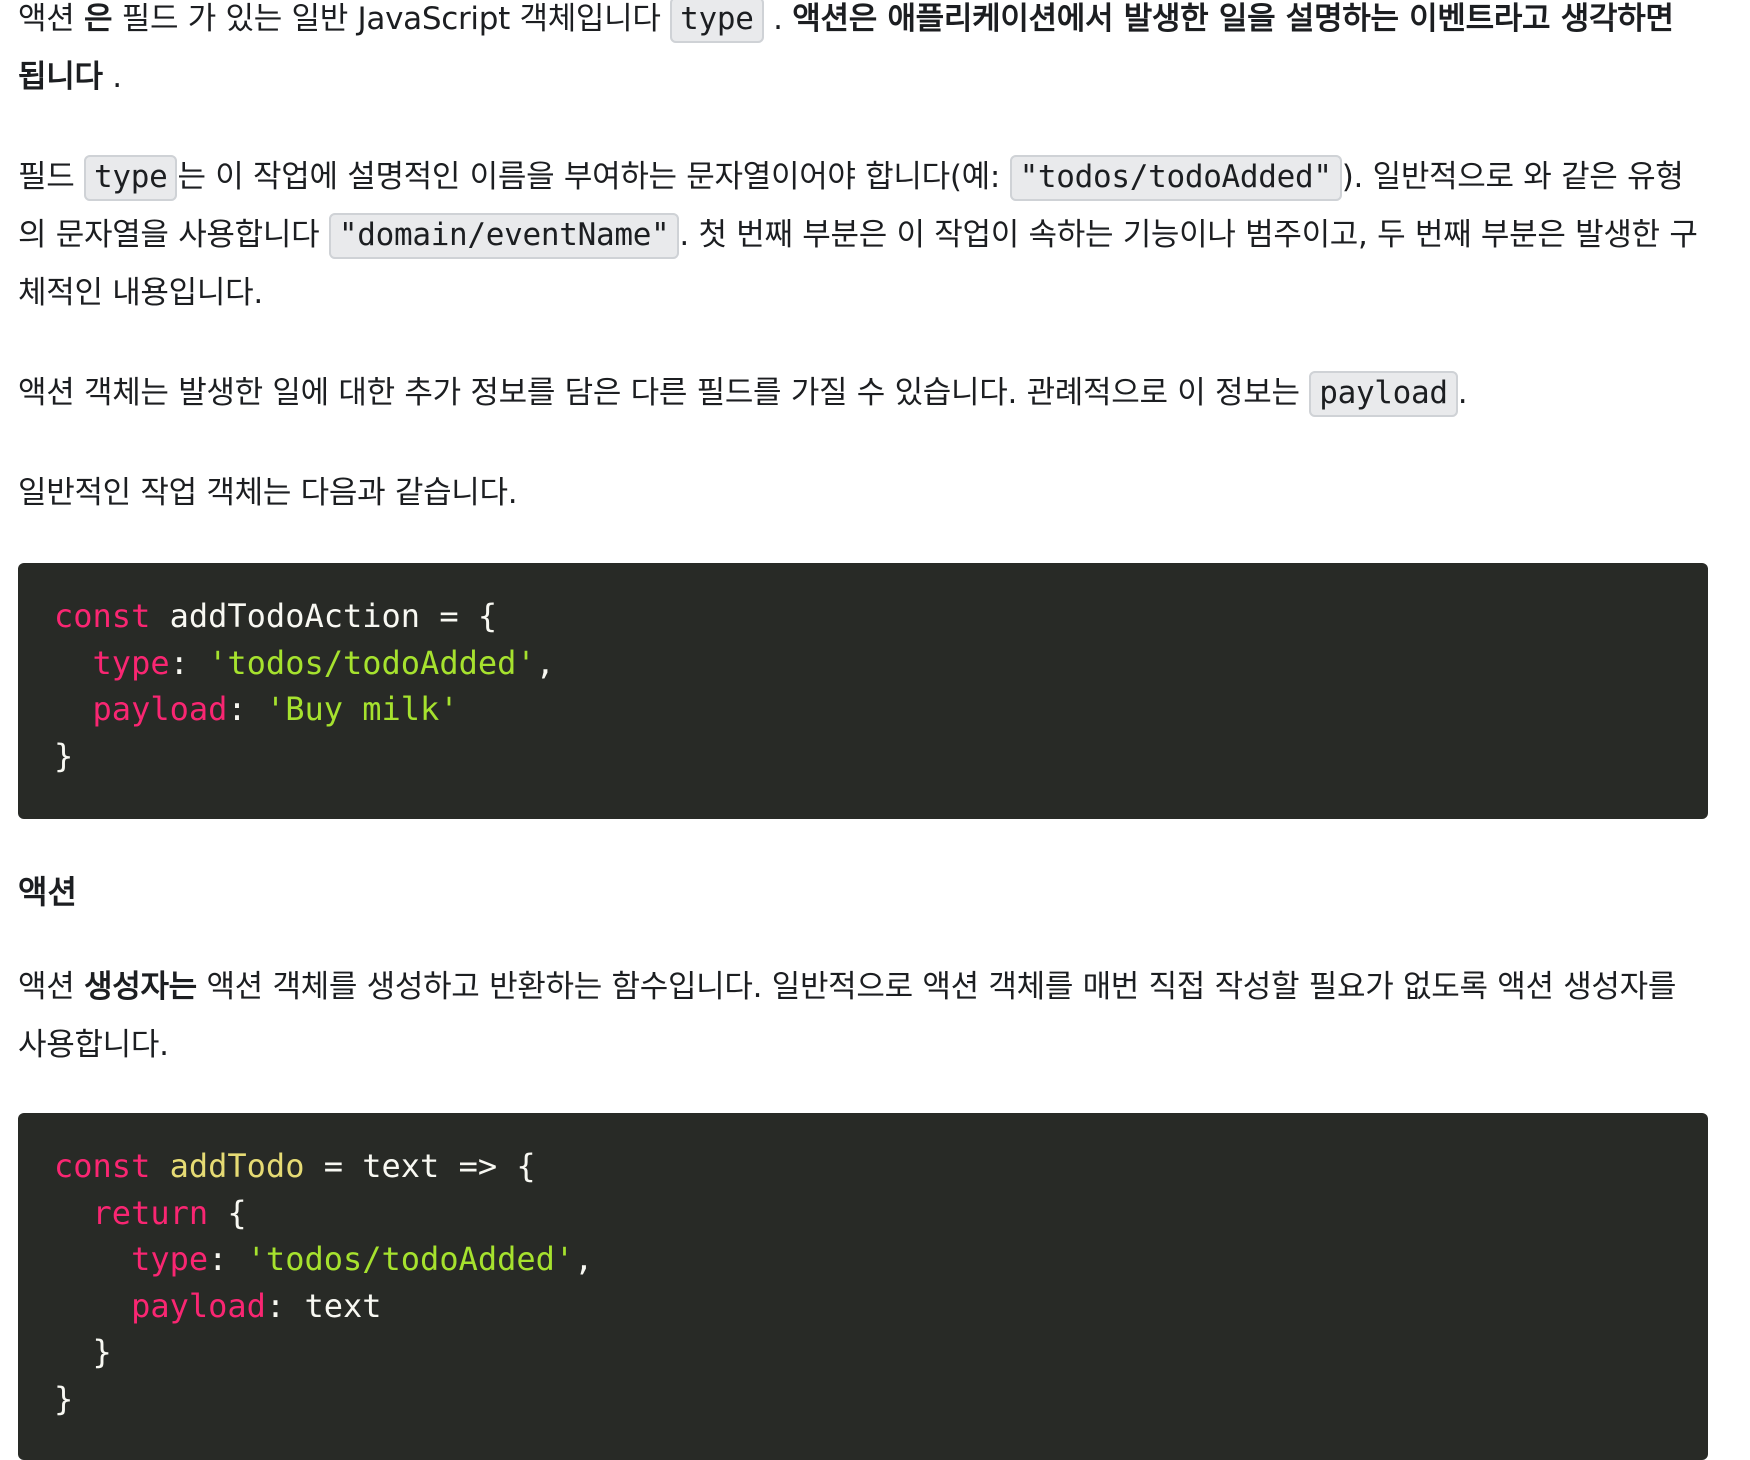 This screenshot has width=1750, height=1460. I want to click on bold-text: 은, so click(98, 19).